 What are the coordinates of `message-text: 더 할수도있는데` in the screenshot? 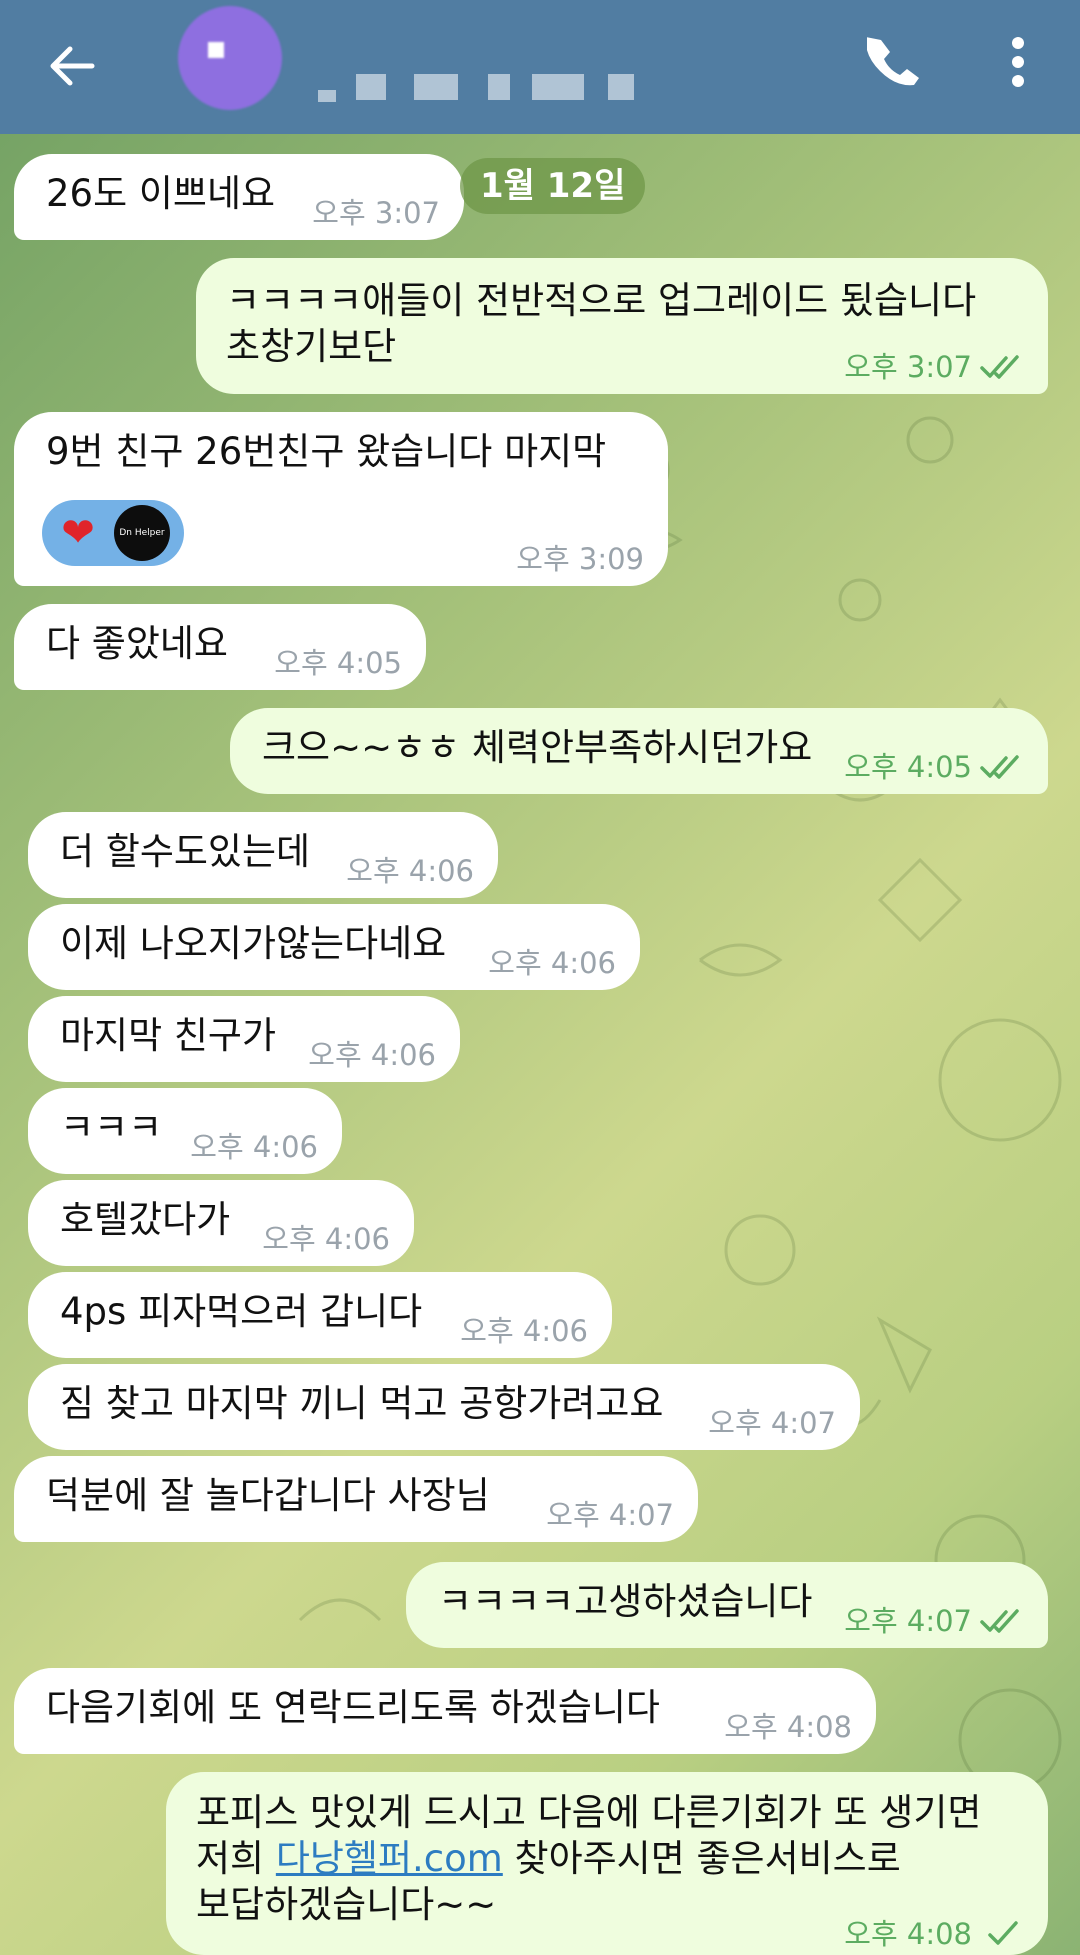 It's located at (185, 851).